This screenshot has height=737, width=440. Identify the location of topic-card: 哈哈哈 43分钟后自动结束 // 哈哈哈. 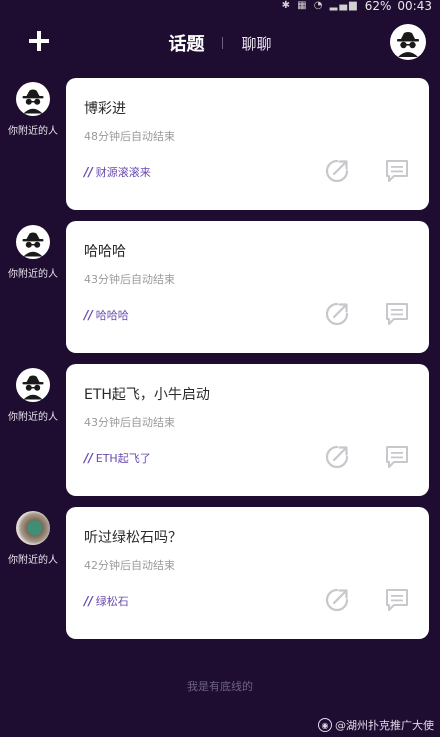
(247, 287).